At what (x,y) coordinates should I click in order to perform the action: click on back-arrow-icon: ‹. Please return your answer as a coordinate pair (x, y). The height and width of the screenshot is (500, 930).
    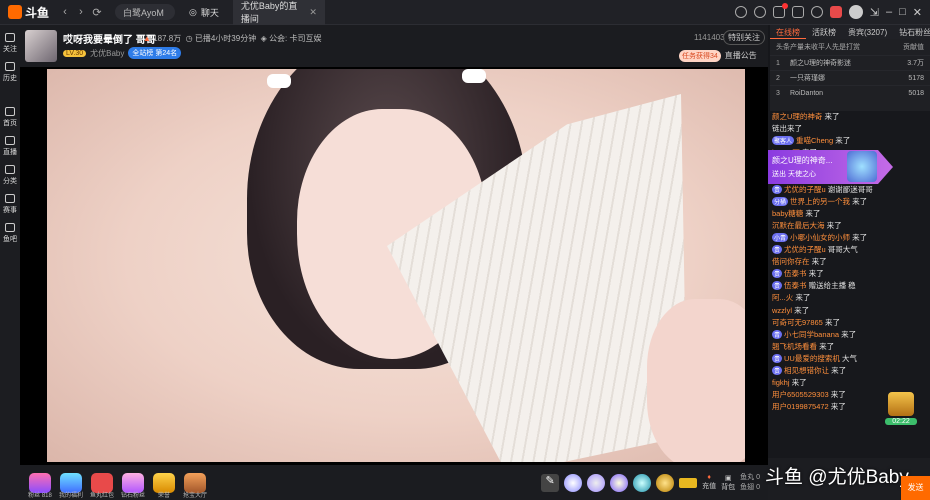
    Looking at the image, I should click on (65, 12).